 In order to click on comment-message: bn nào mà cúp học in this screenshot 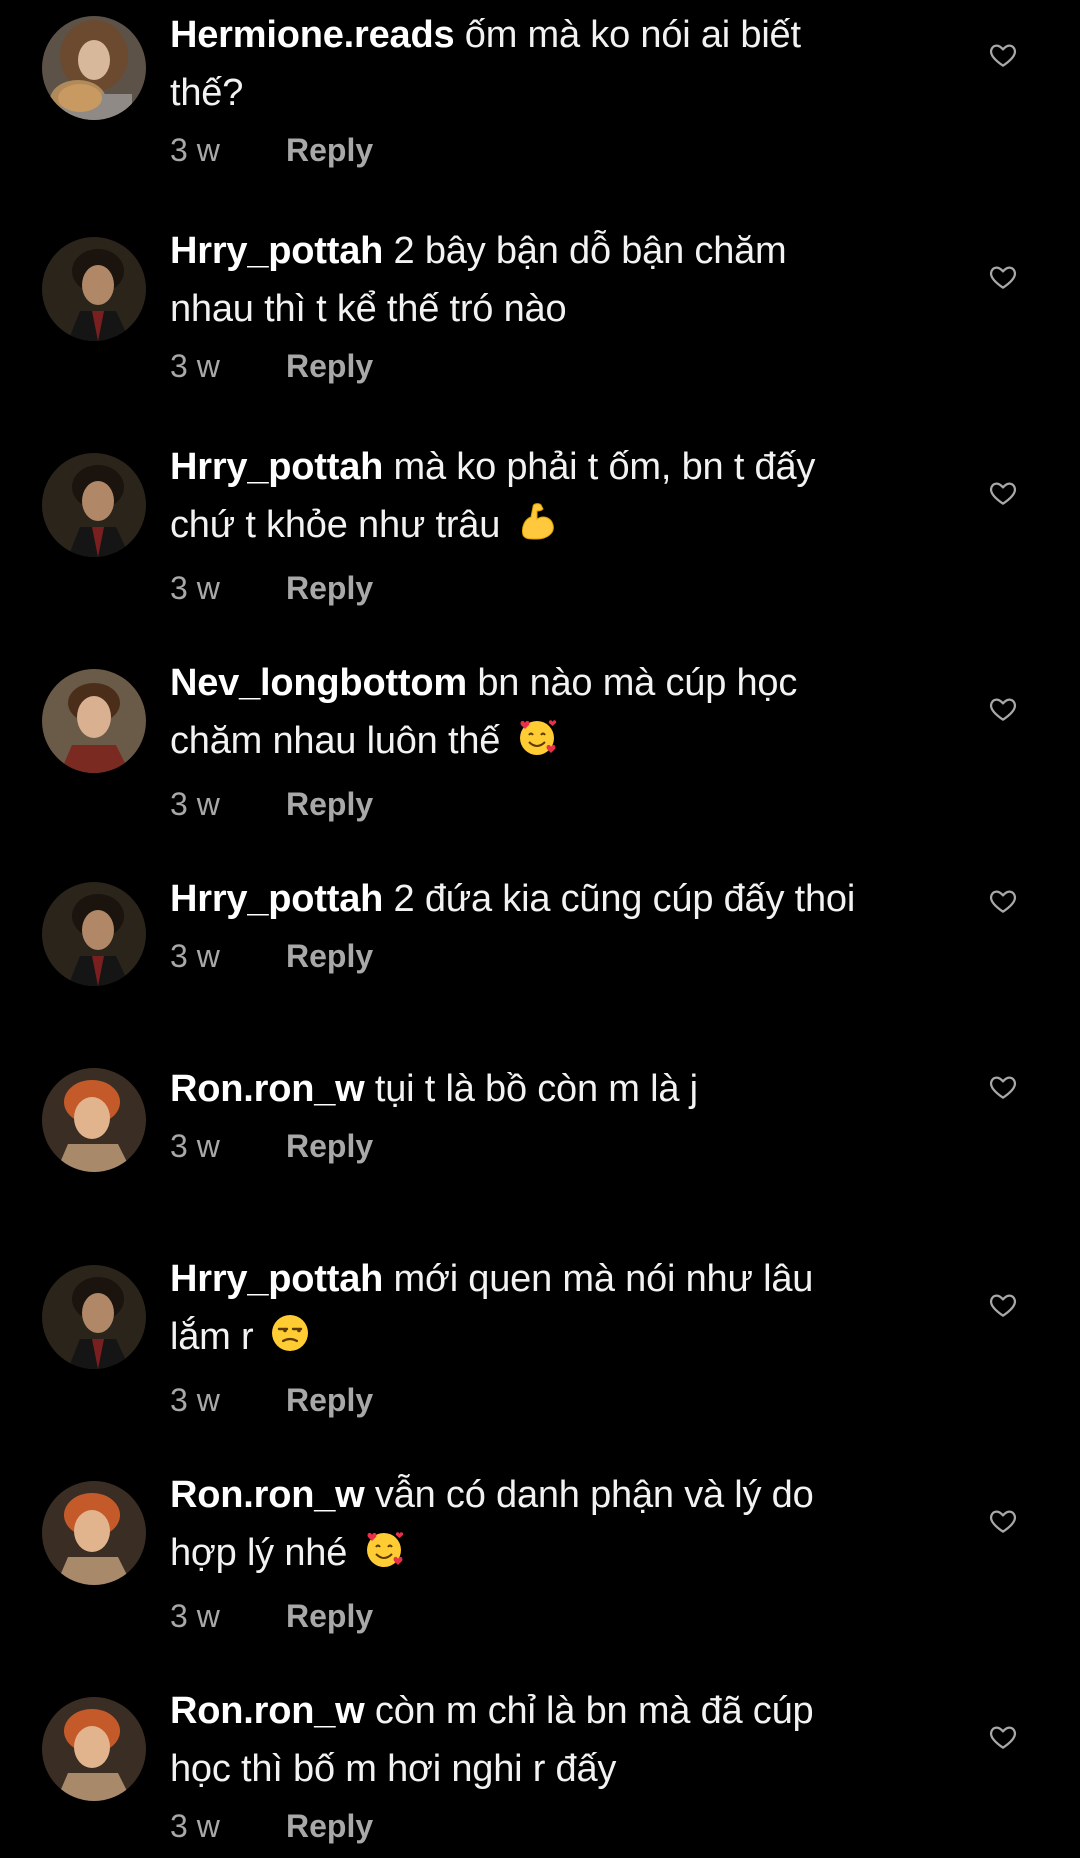, I will do `click(637, 683)`.